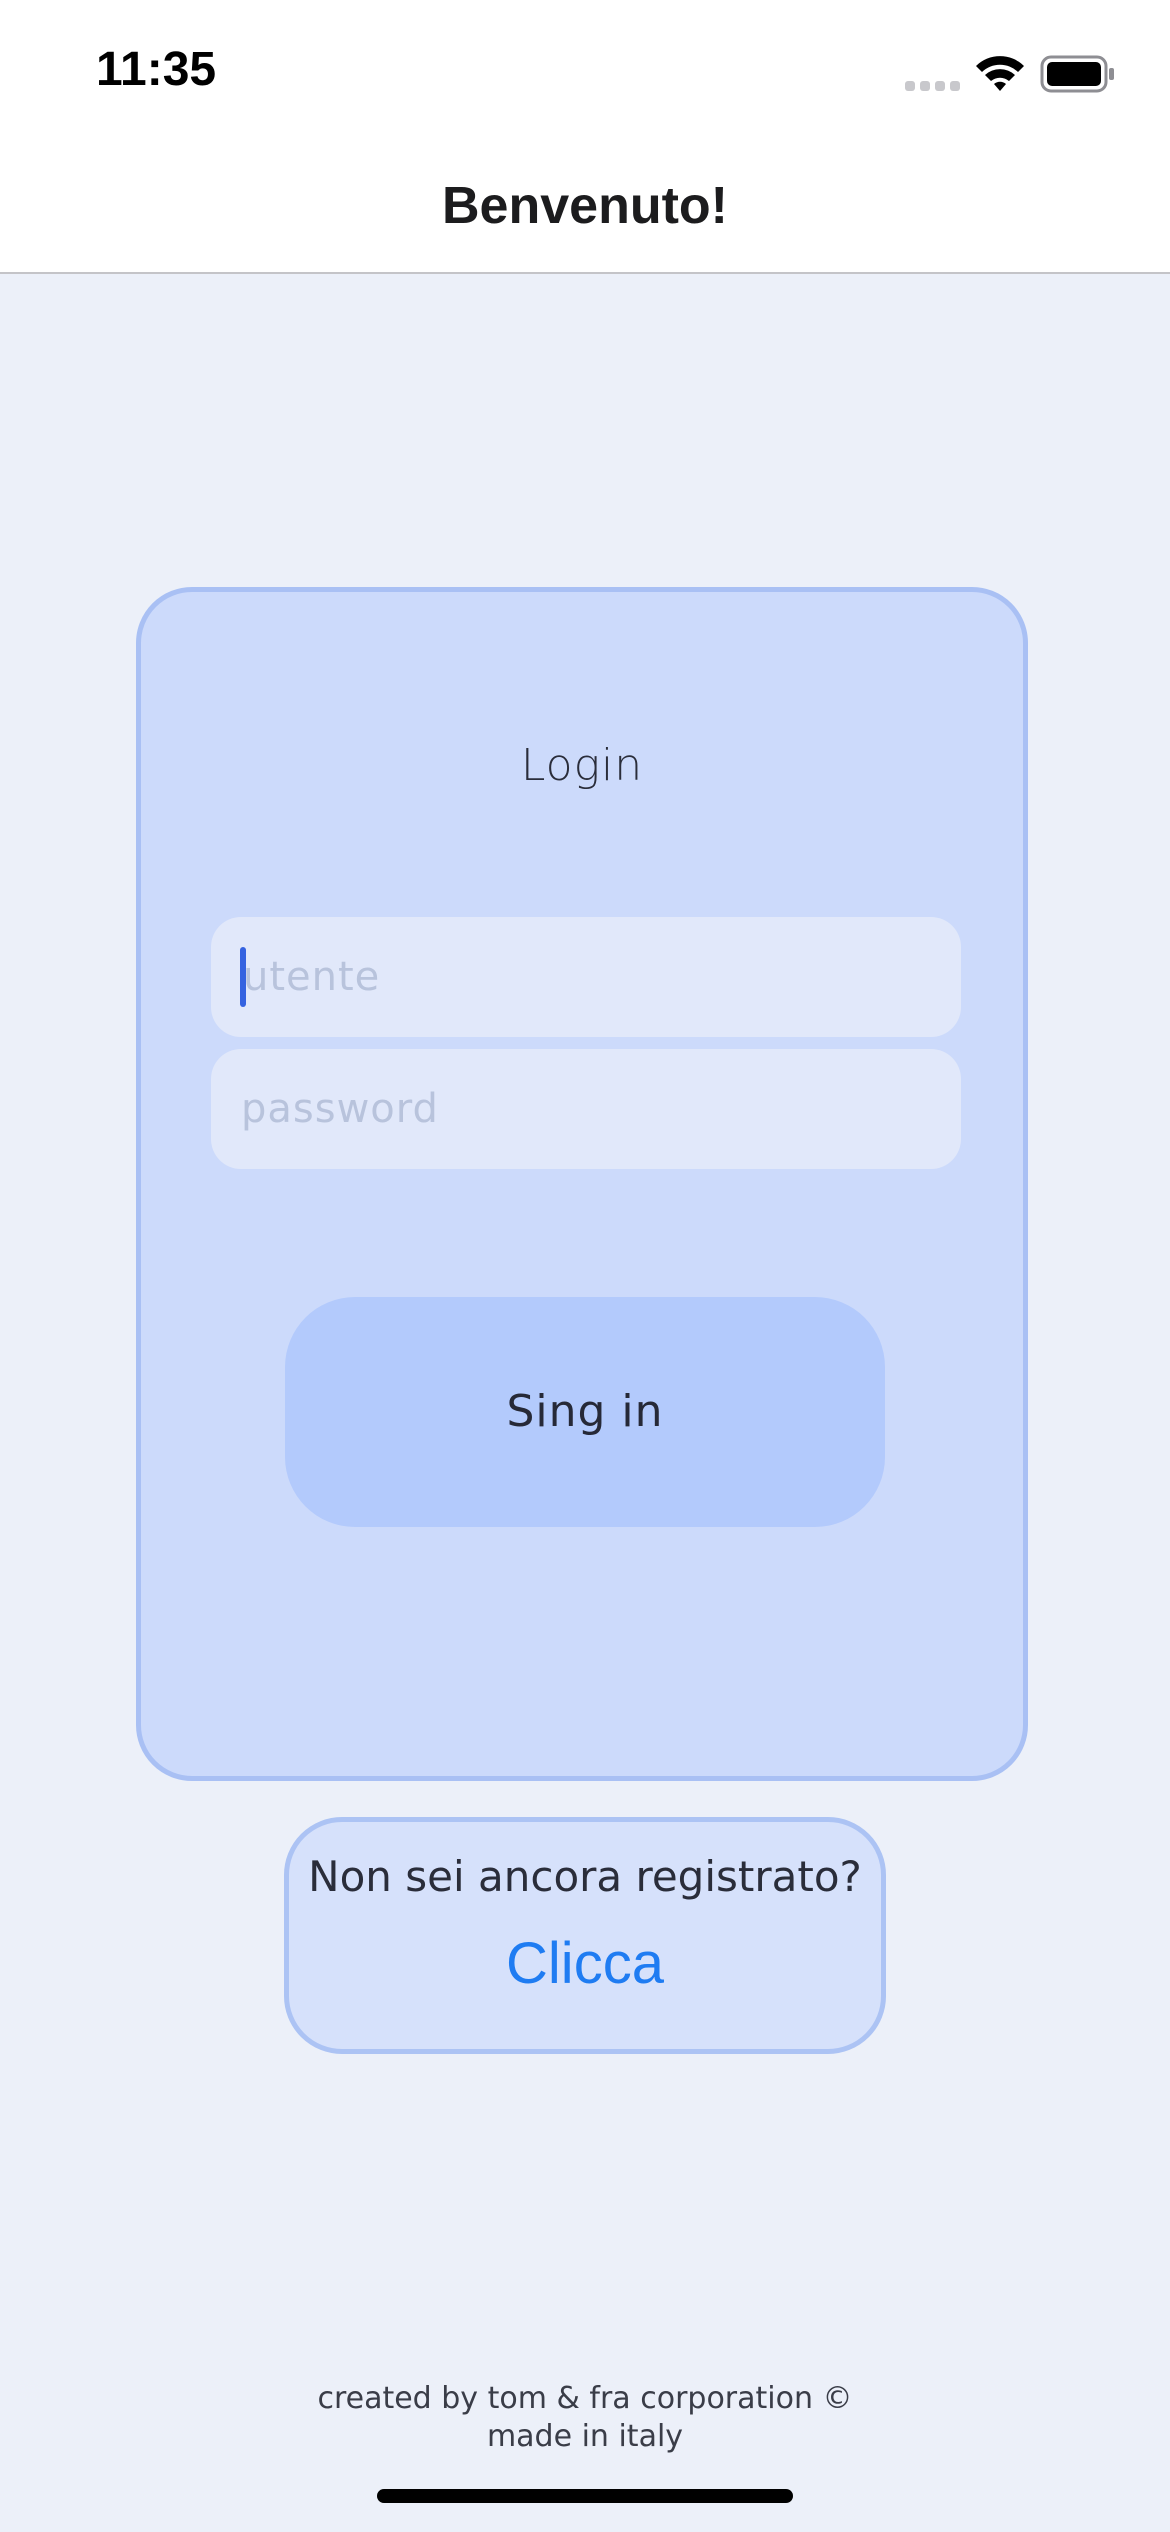 Image resolution: width=1170 pixels, height=2532 pixels. Describe the element at coordinates (585, 2398) in the screenshot. I see `footer-credits: created by tom & fra corporation ©` at that location.